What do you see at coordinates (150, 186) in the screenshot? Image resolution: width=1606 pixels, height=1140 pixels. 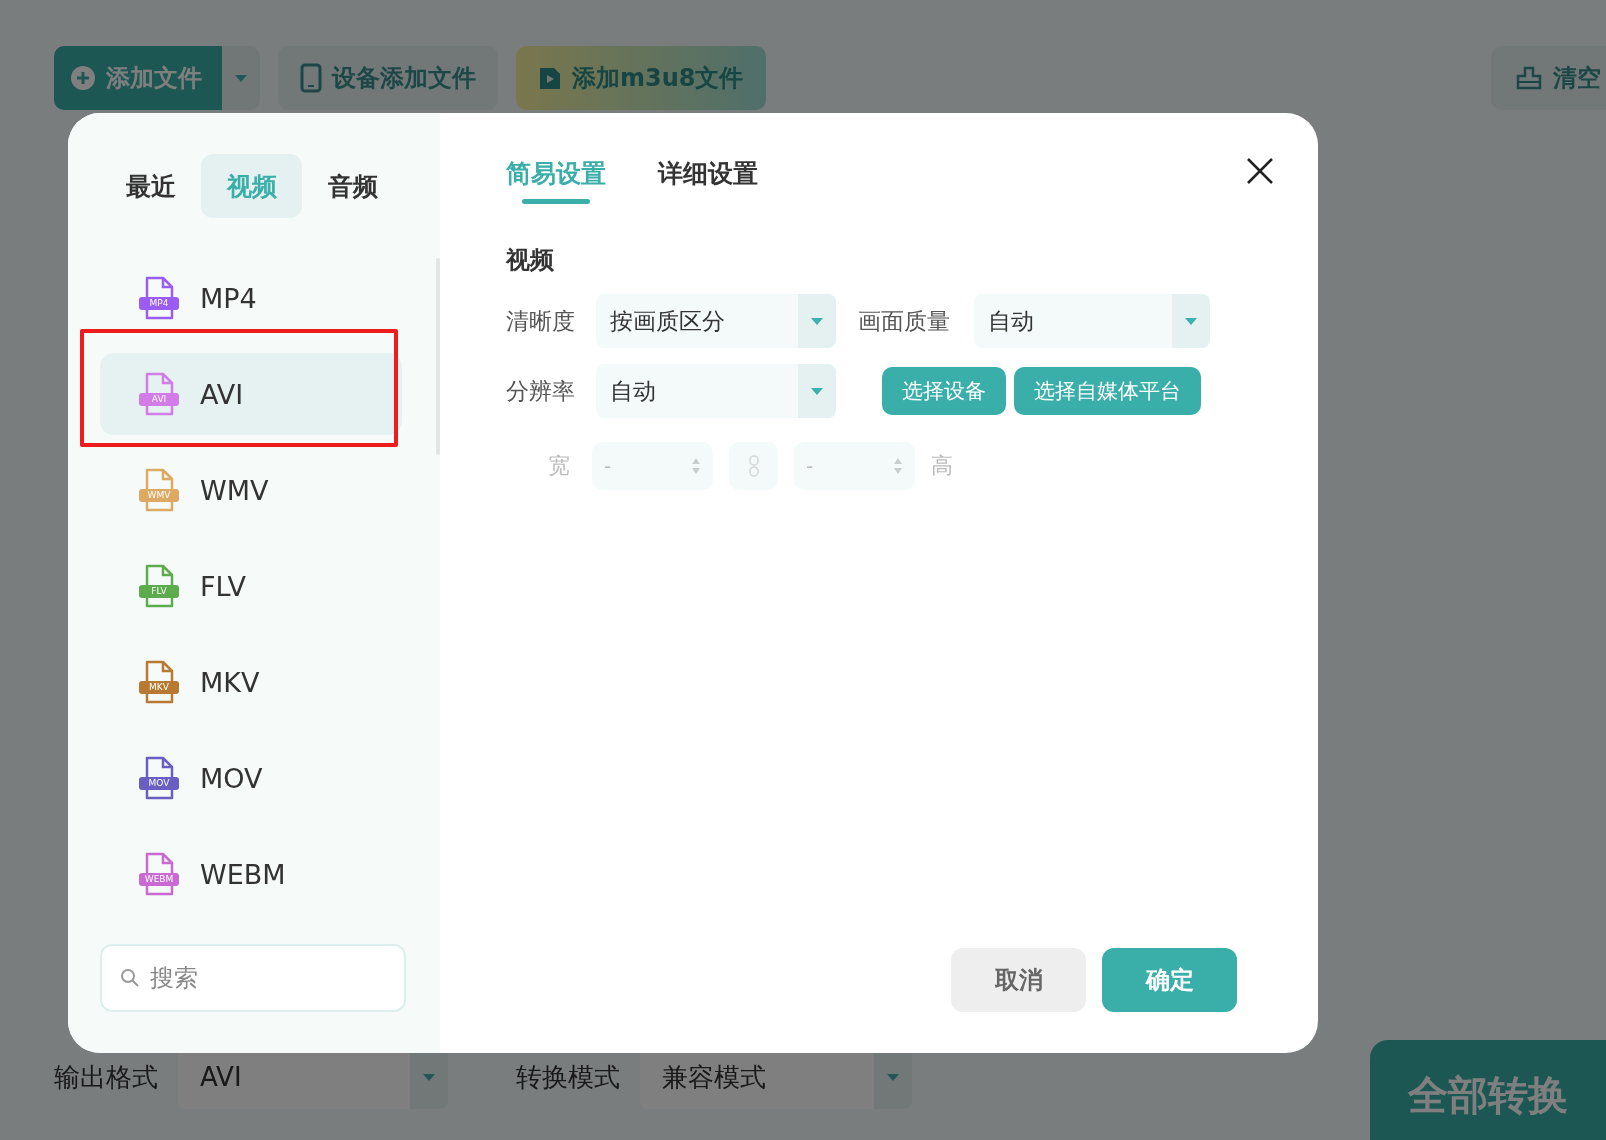 I see `category-tab: 最近` at bounding box center [150, 186].